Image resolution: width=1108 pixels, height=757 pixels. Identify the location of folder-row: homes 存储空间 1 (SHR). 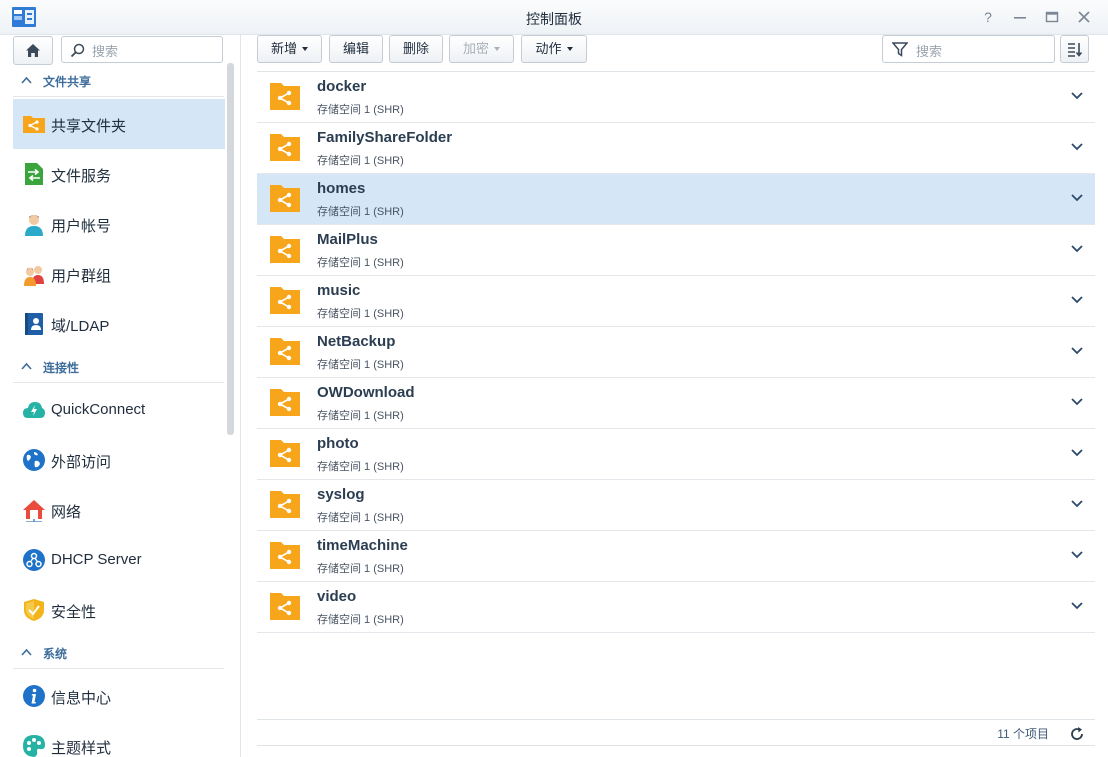
(676, 199).